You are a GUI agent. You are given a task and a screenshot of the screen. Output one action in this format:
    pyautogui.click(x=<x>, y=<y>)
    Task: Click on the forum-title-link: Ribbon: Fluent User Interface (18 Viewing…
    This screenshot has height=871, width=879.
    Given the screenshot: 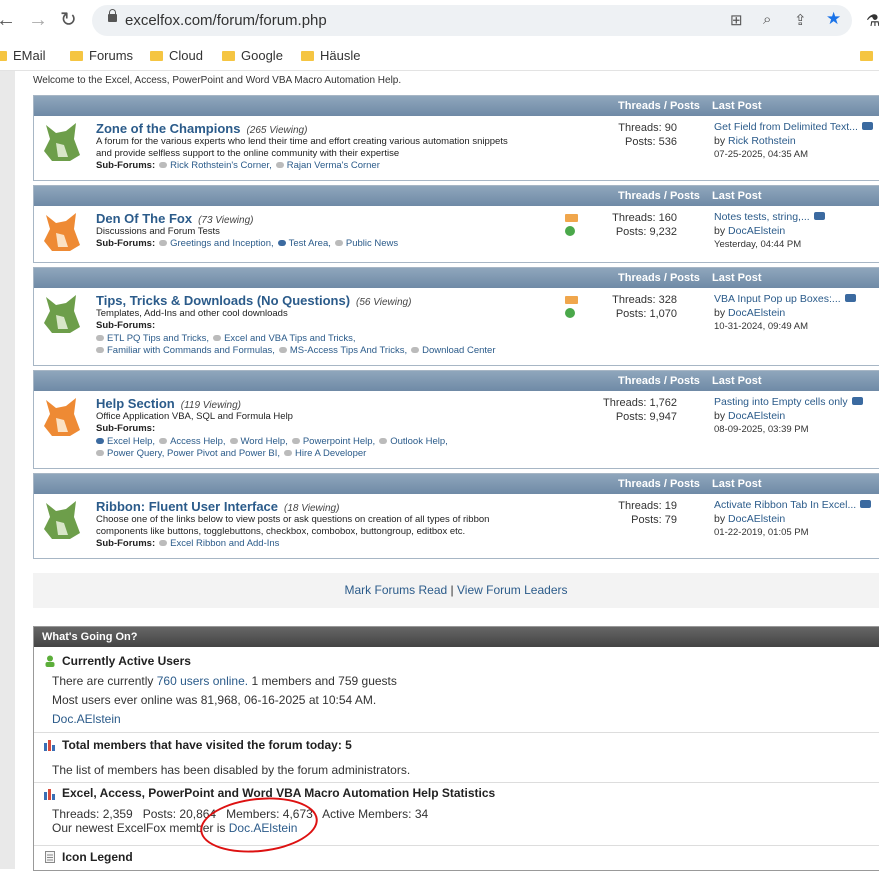 What is the action you would take?
    pyautogui.click(x=217, y=506)
    